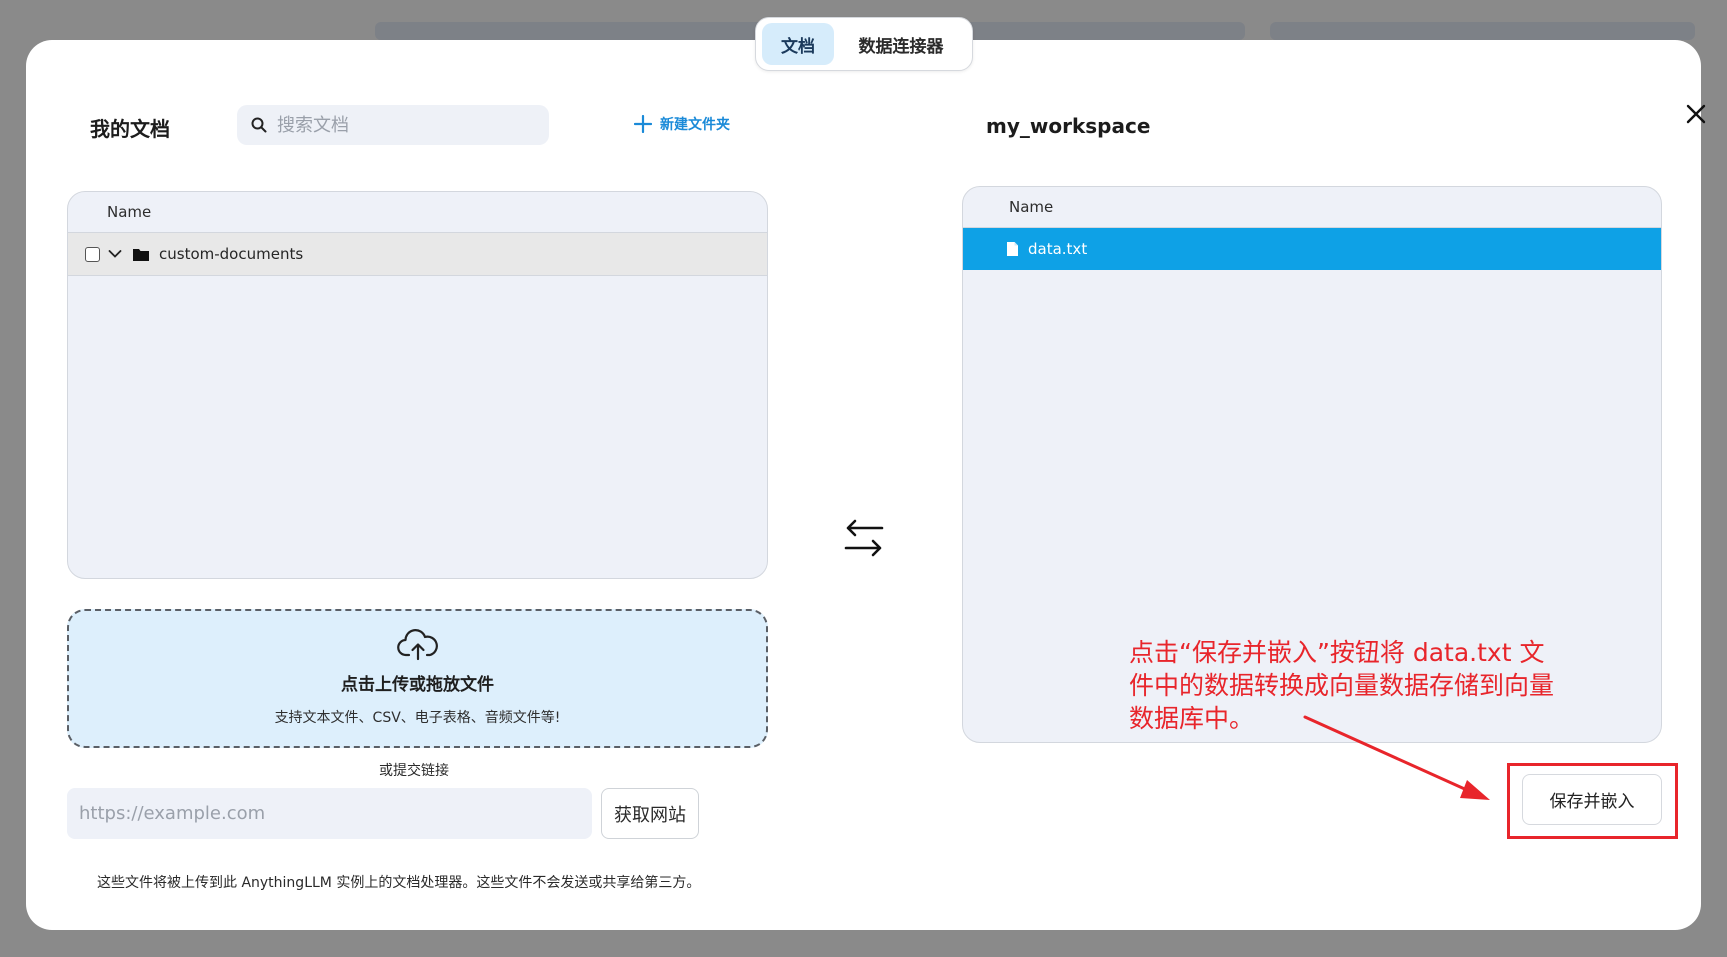  I want to click on file-name: data.txt, so click(1058, 249).